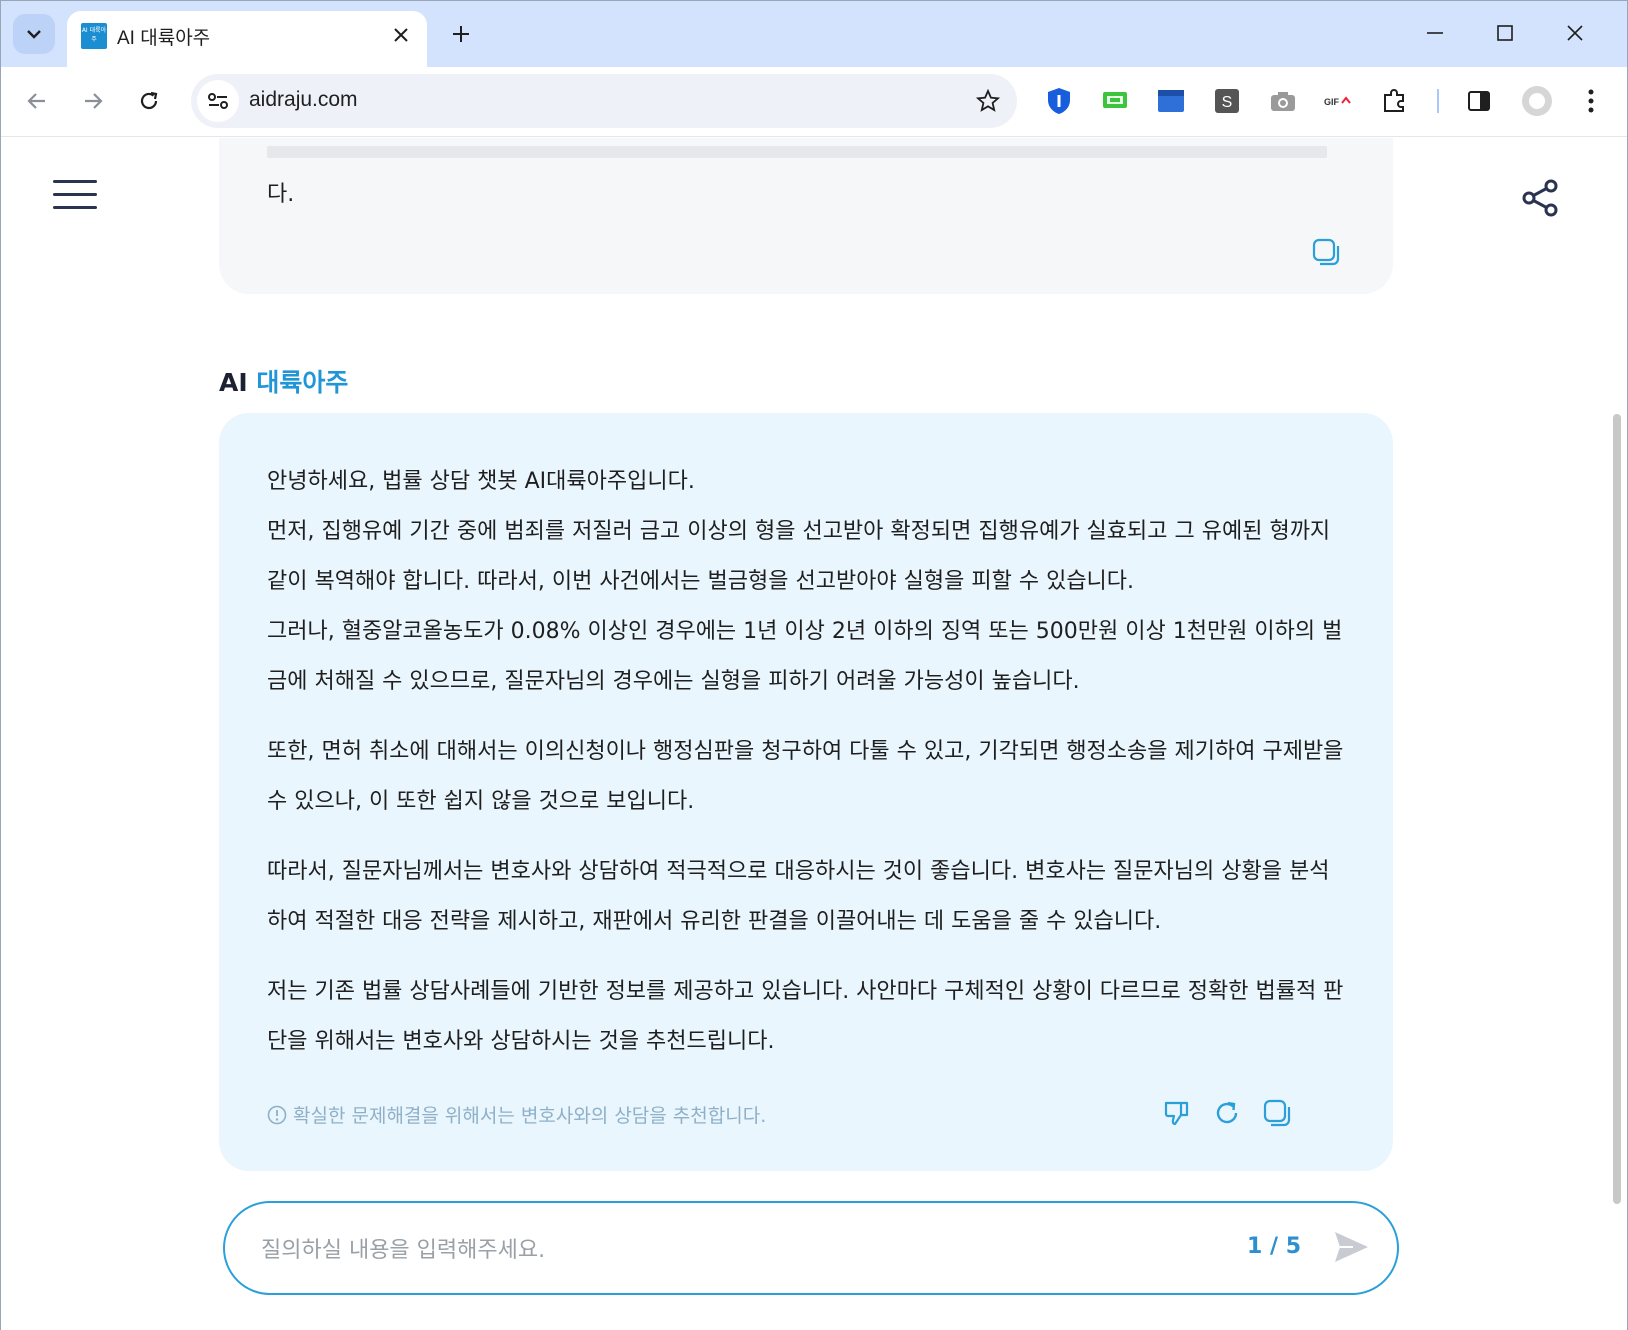 This screenshot has width=1628, height=1330. I want to click on chevron-down-icon, so click(34, 34).